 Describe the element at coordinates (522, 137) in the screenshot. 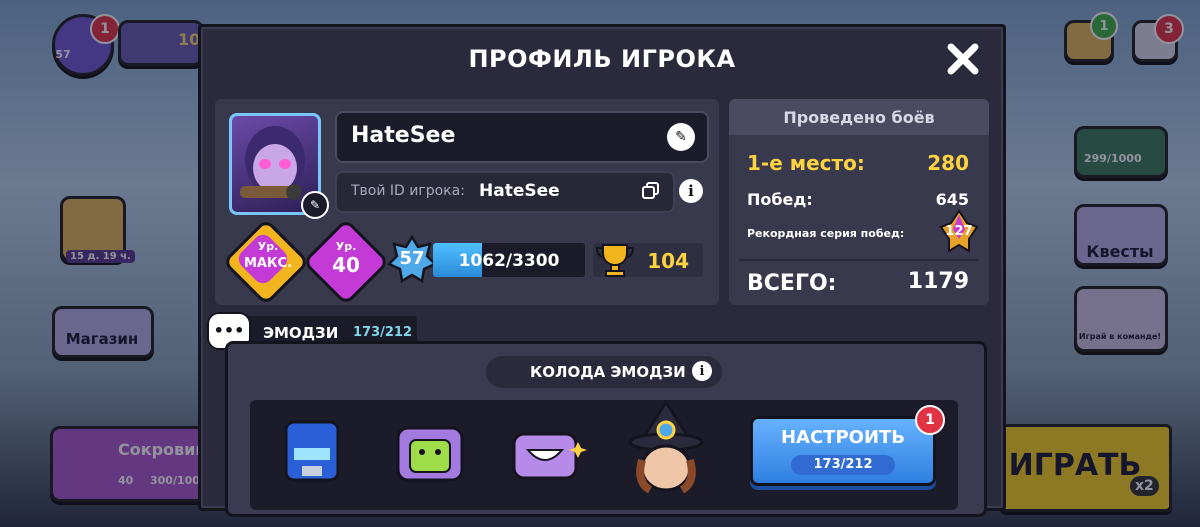

I see `player-name-field: HateSee ✎` at that location.